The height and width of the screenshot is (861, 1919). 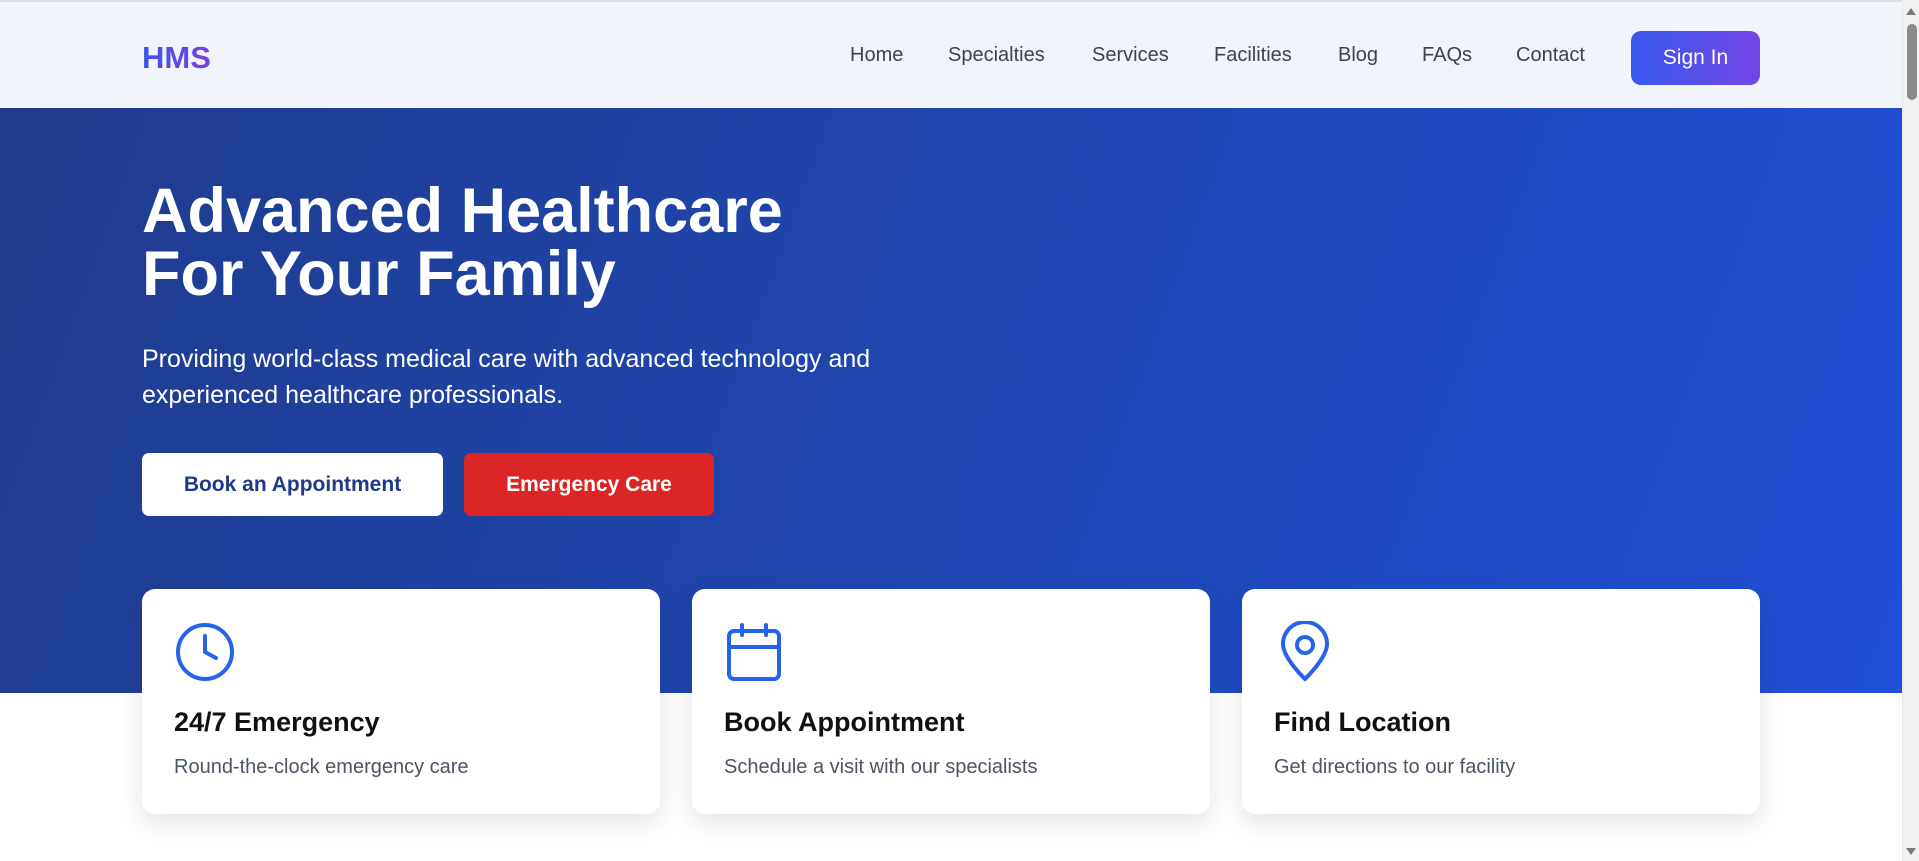 I want to click on card-description: Schedule a visit with our specialists, so click(x=881, y=767).